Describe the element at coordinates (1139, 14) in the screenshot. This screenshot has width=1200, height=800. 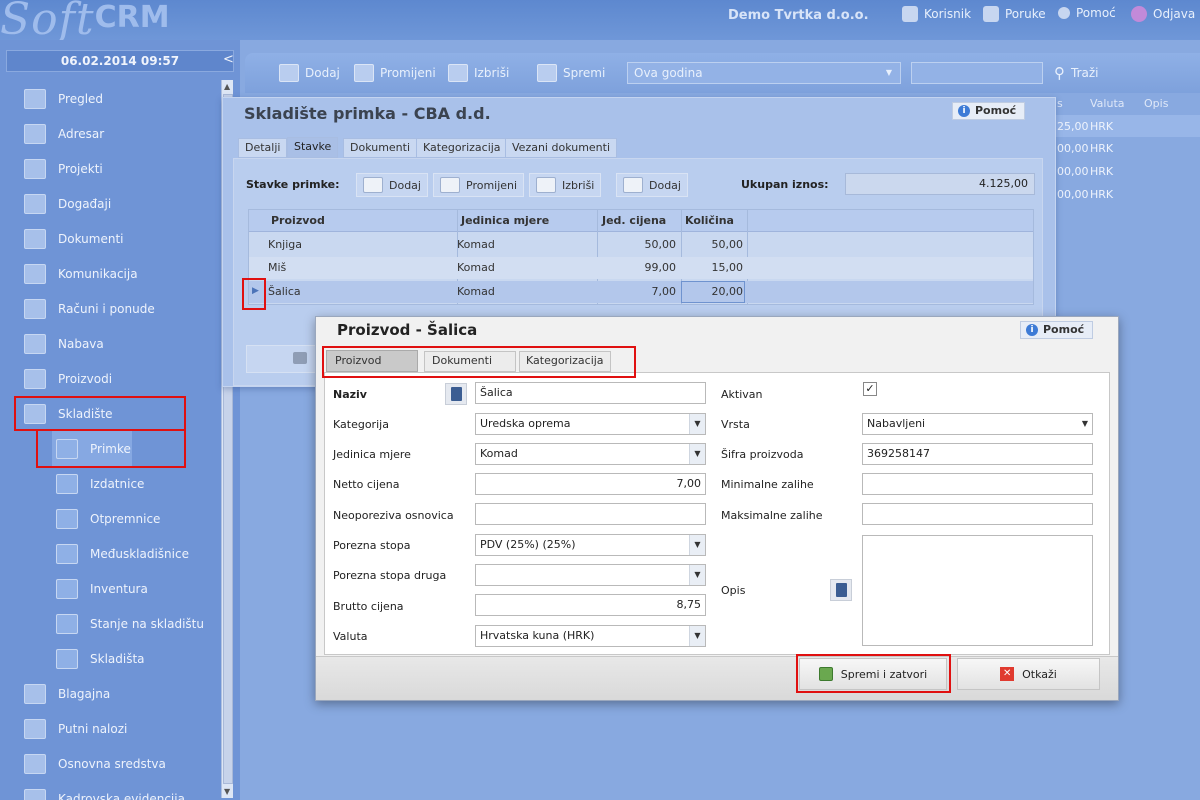
I see `logout-icon` at that location.